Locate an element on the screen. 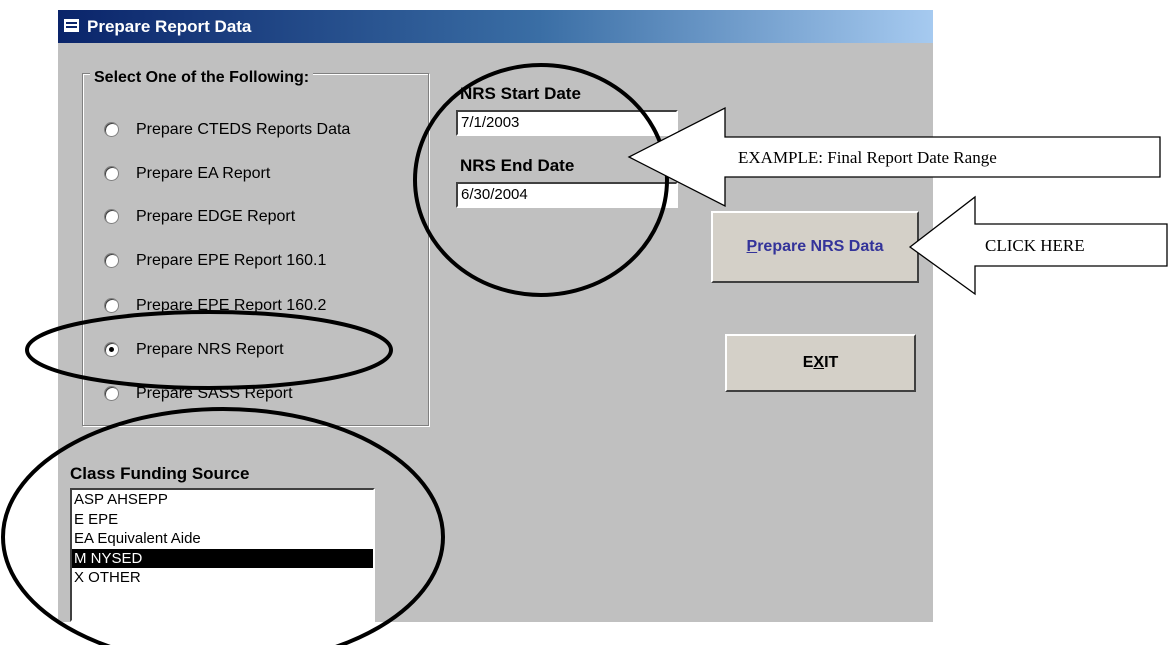  funding-circle is located at coordinates (223, 526).